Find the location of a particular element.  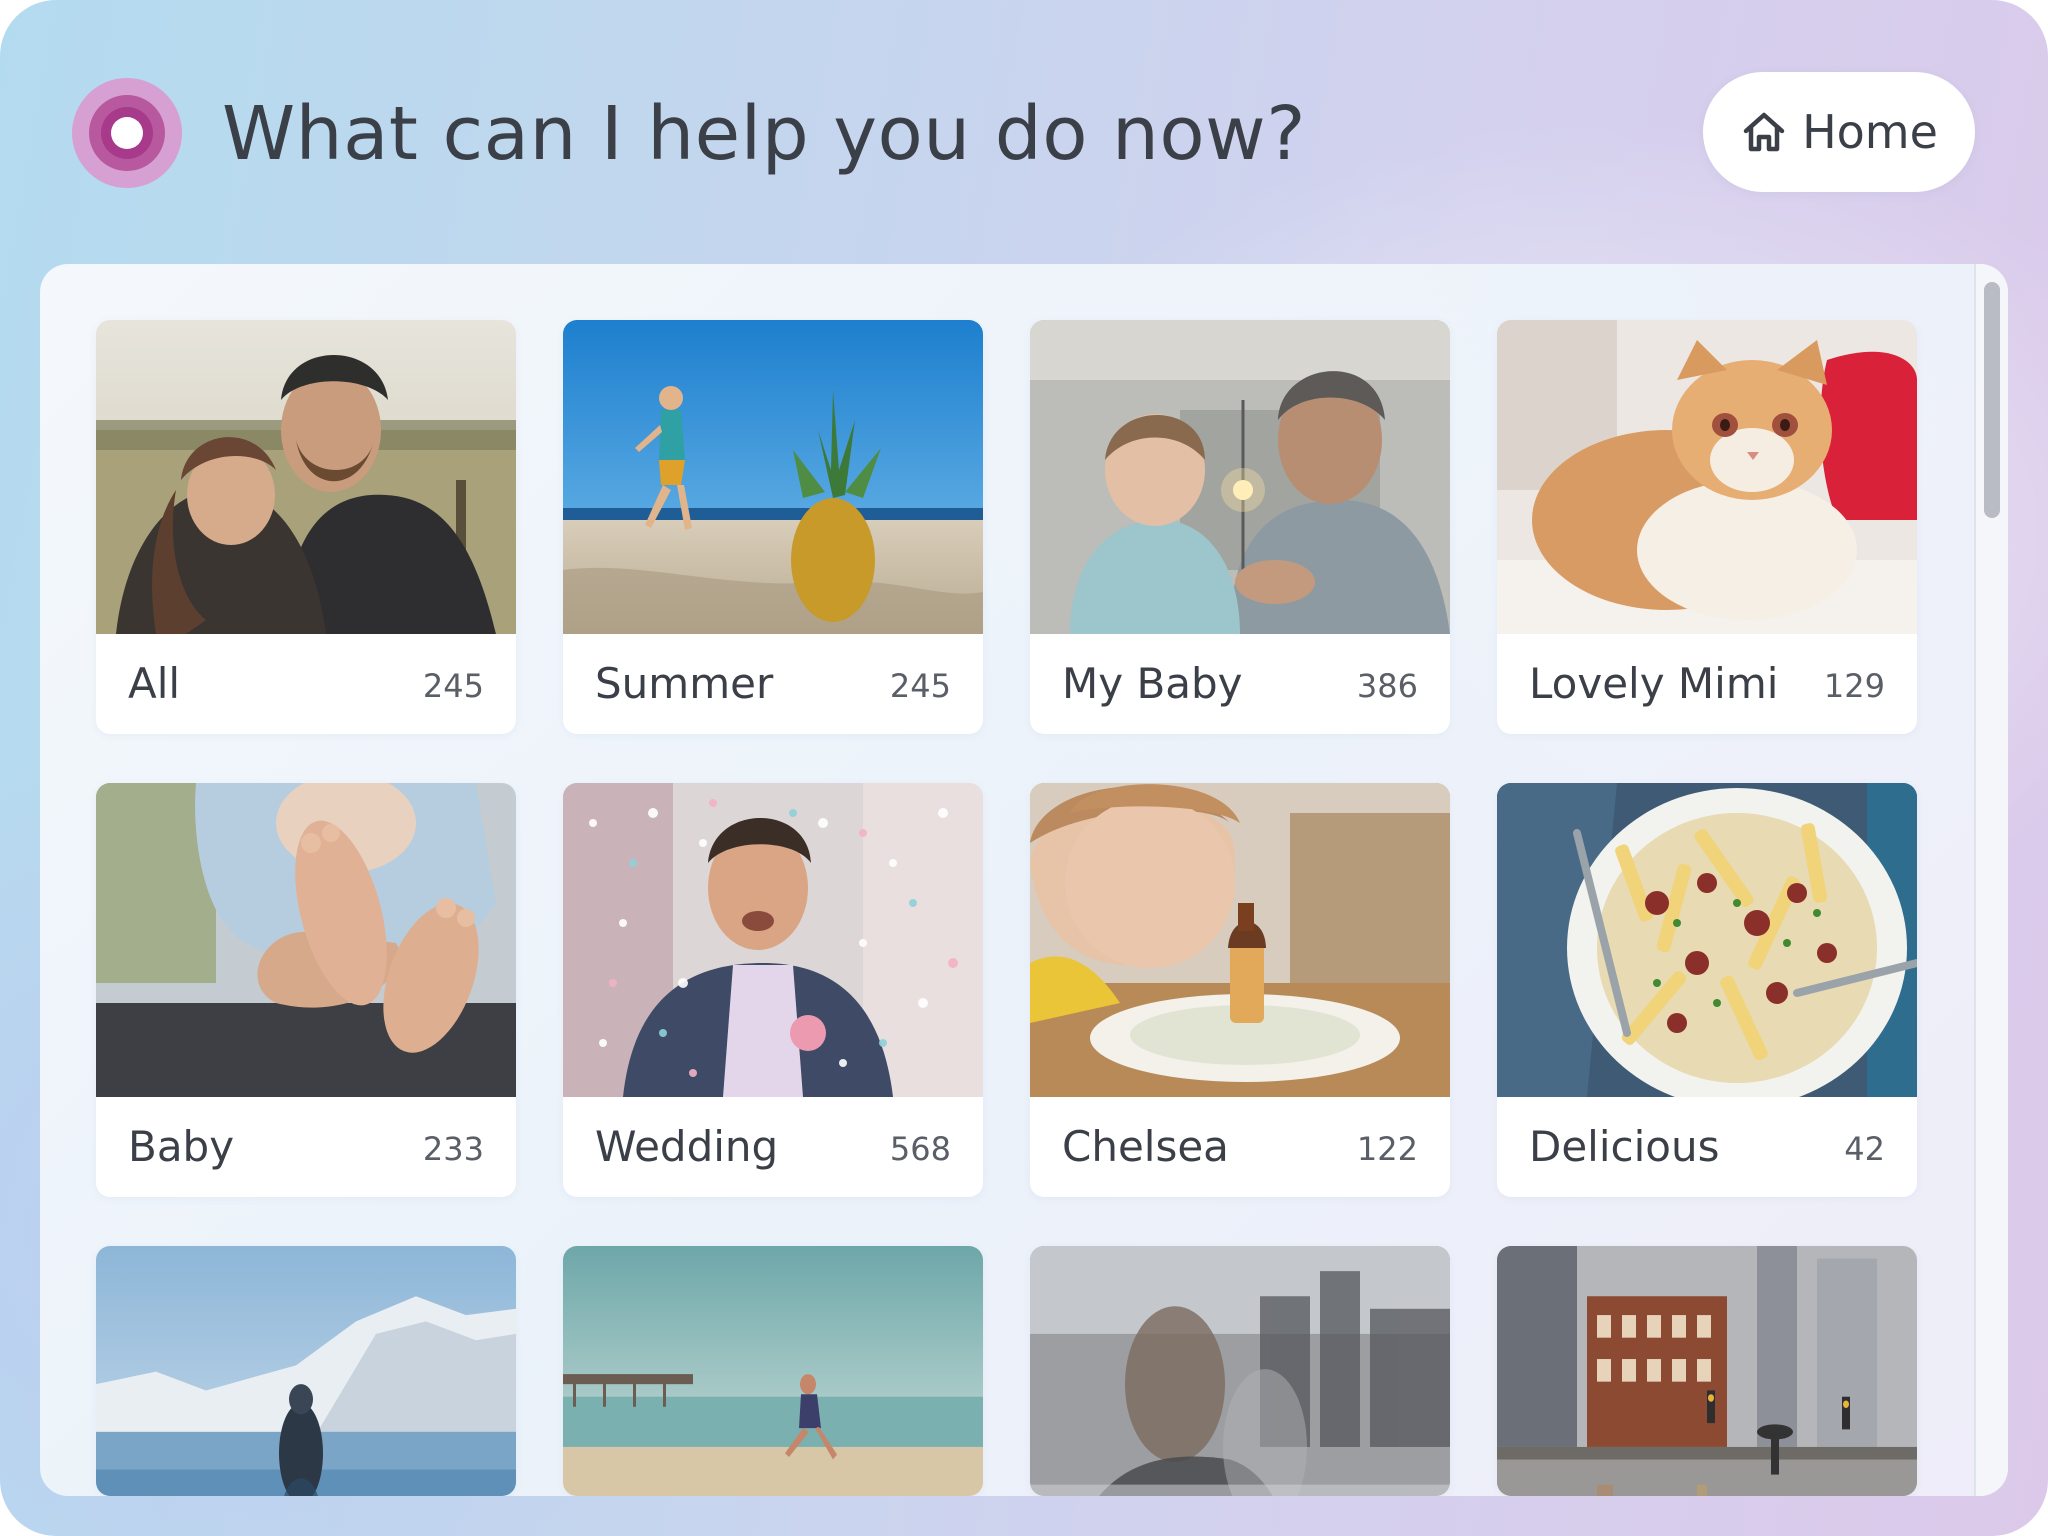

album-card-all: All 245 is located at coordinates (306, 527).